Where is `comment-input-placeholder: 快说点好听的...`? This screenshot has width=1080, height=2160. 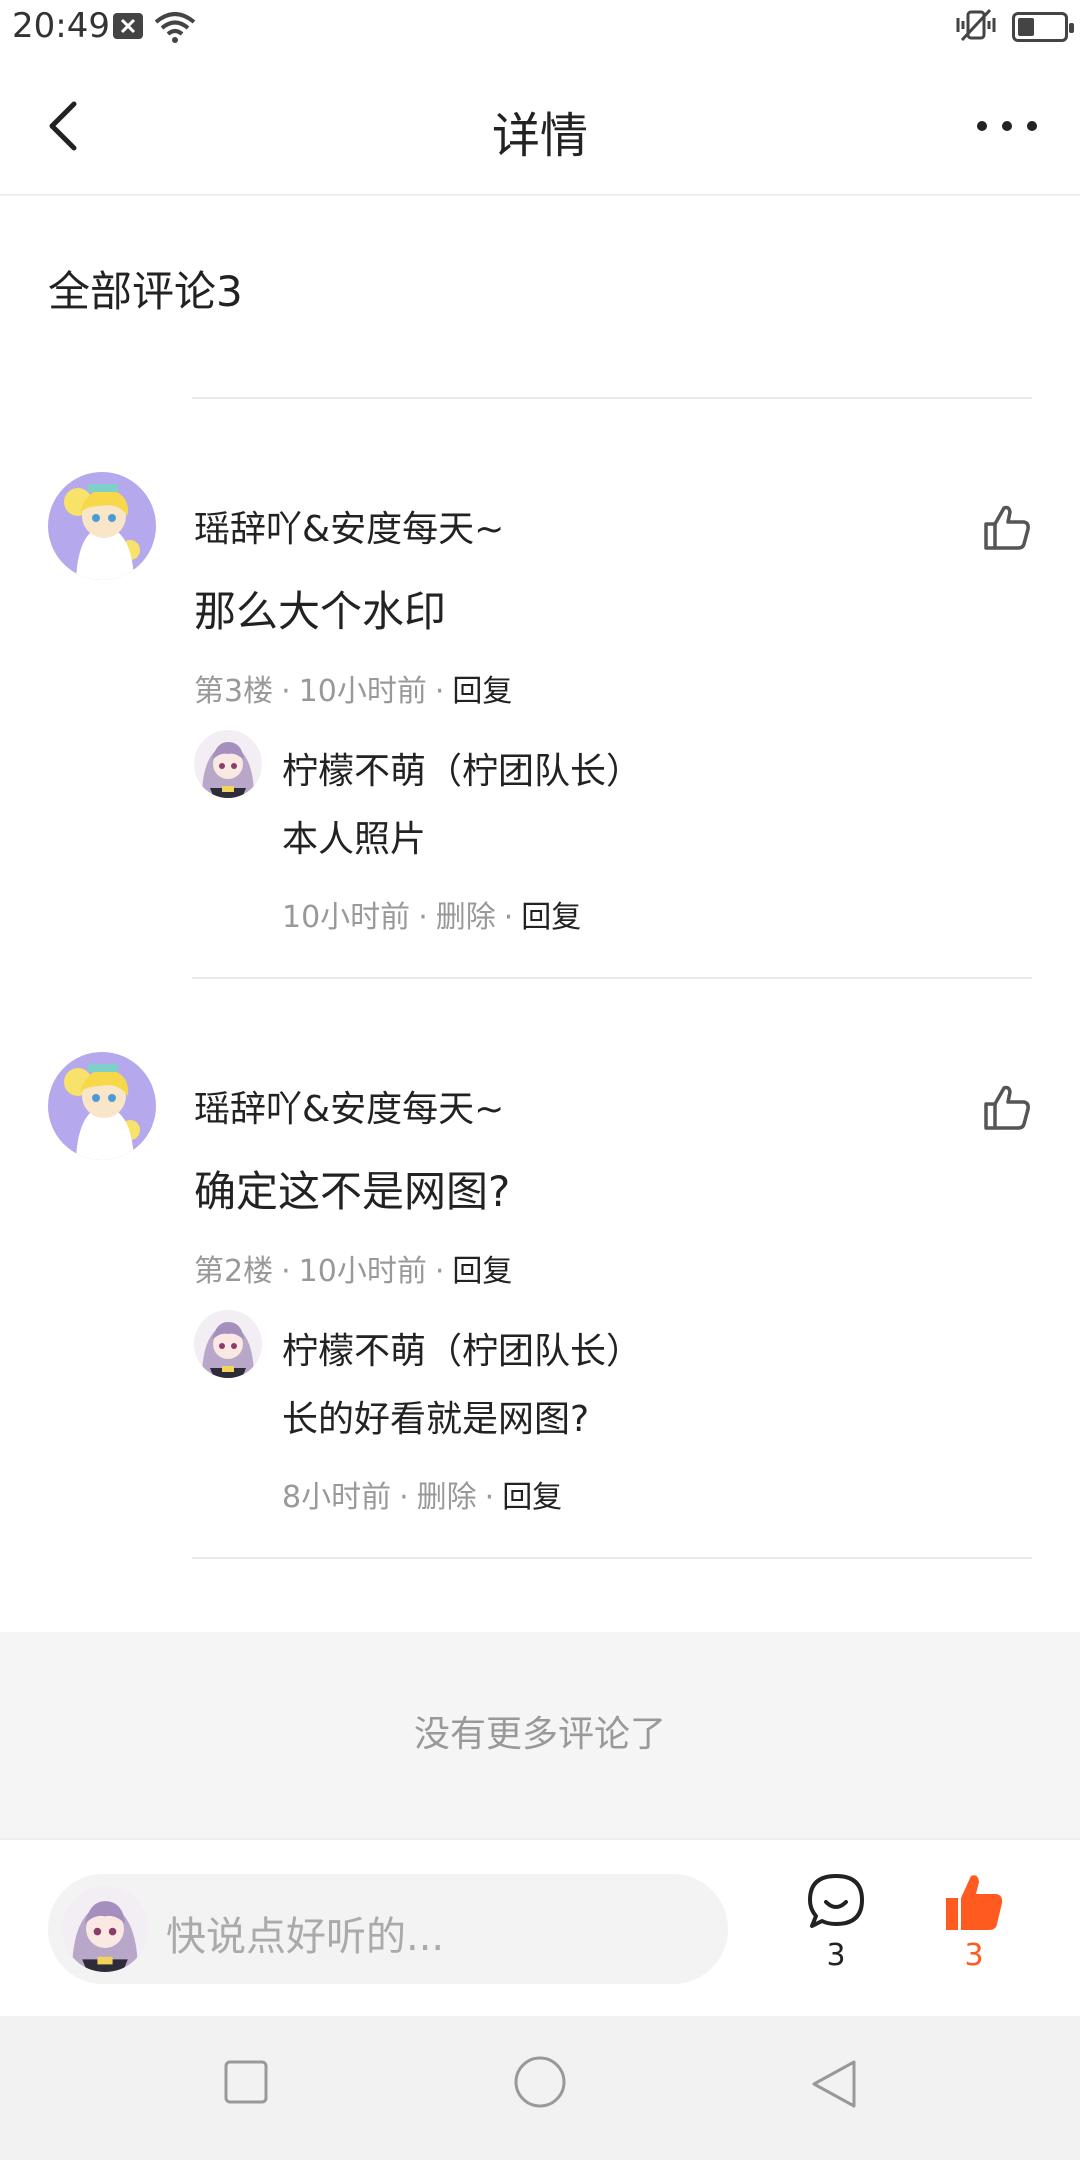
comment-input-placeholder: 快说点好听的... is located at coordinates (305, 1937).